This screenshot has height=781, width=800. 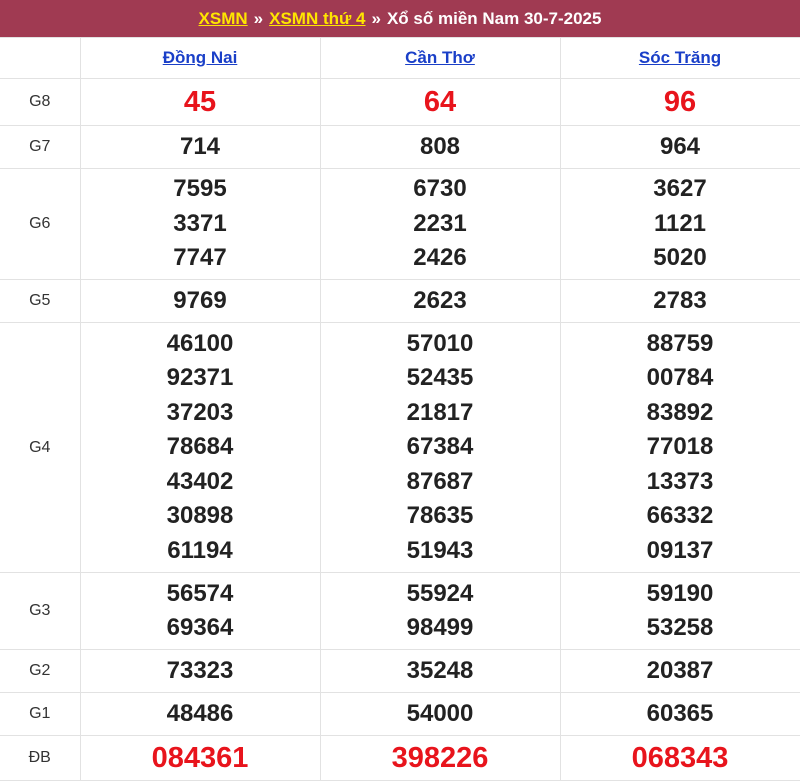 I want to click on corner-cell, so click(x=40, y=58).